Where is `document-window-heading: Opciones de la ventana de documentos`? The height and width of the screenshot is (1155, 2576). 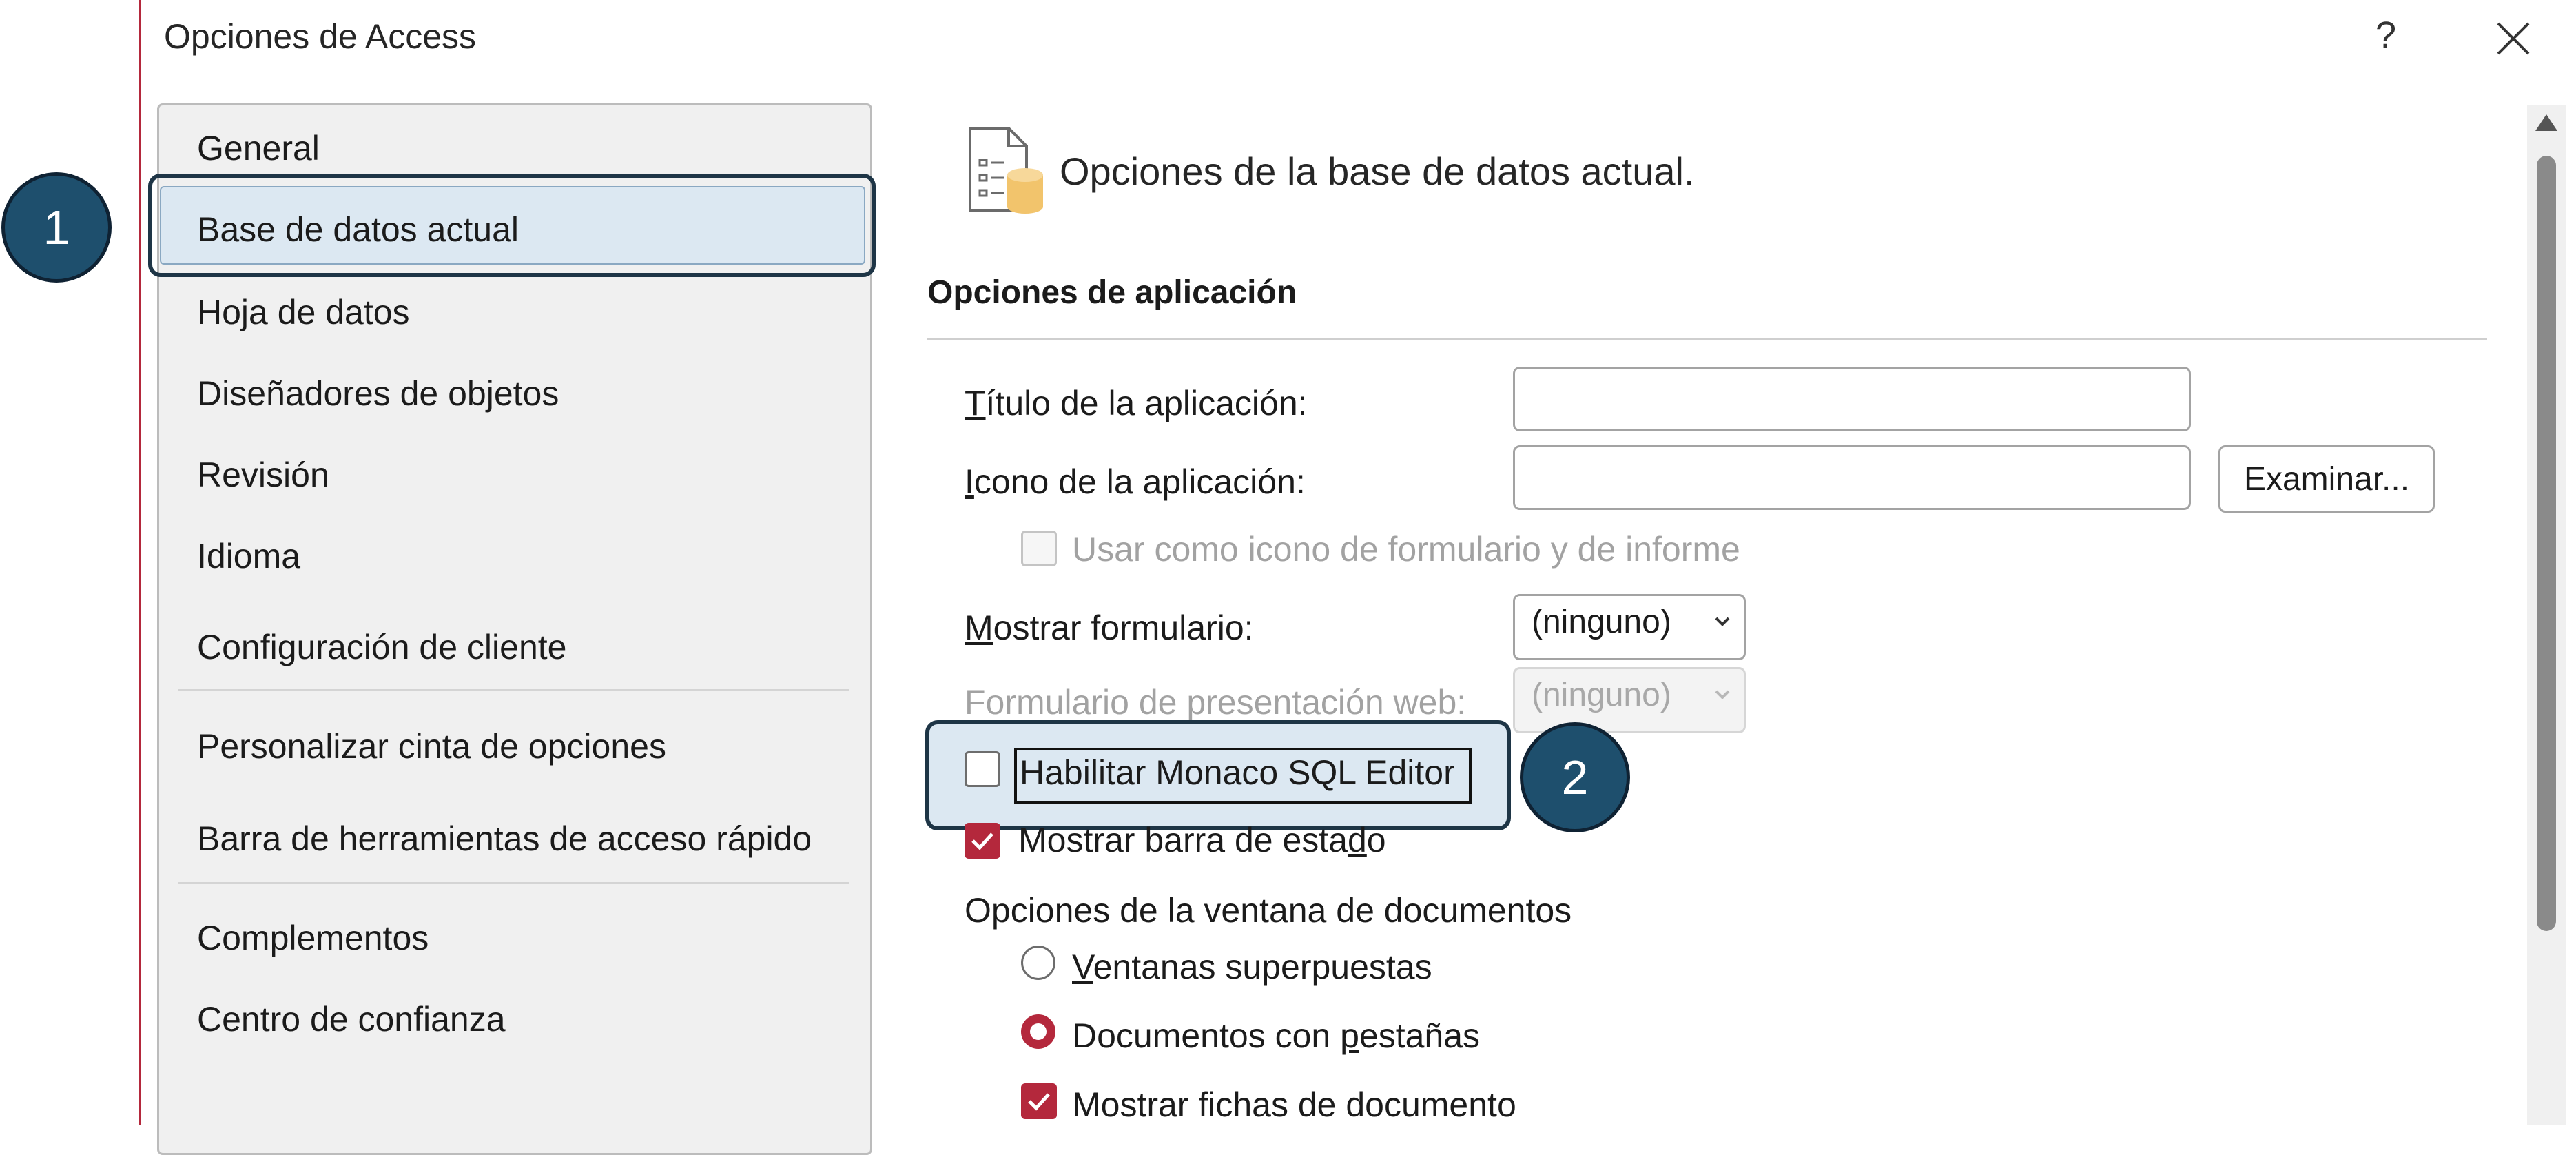
document-window-heading: Opciones de la ventana de documentos is located at coordinates (1268, 910).